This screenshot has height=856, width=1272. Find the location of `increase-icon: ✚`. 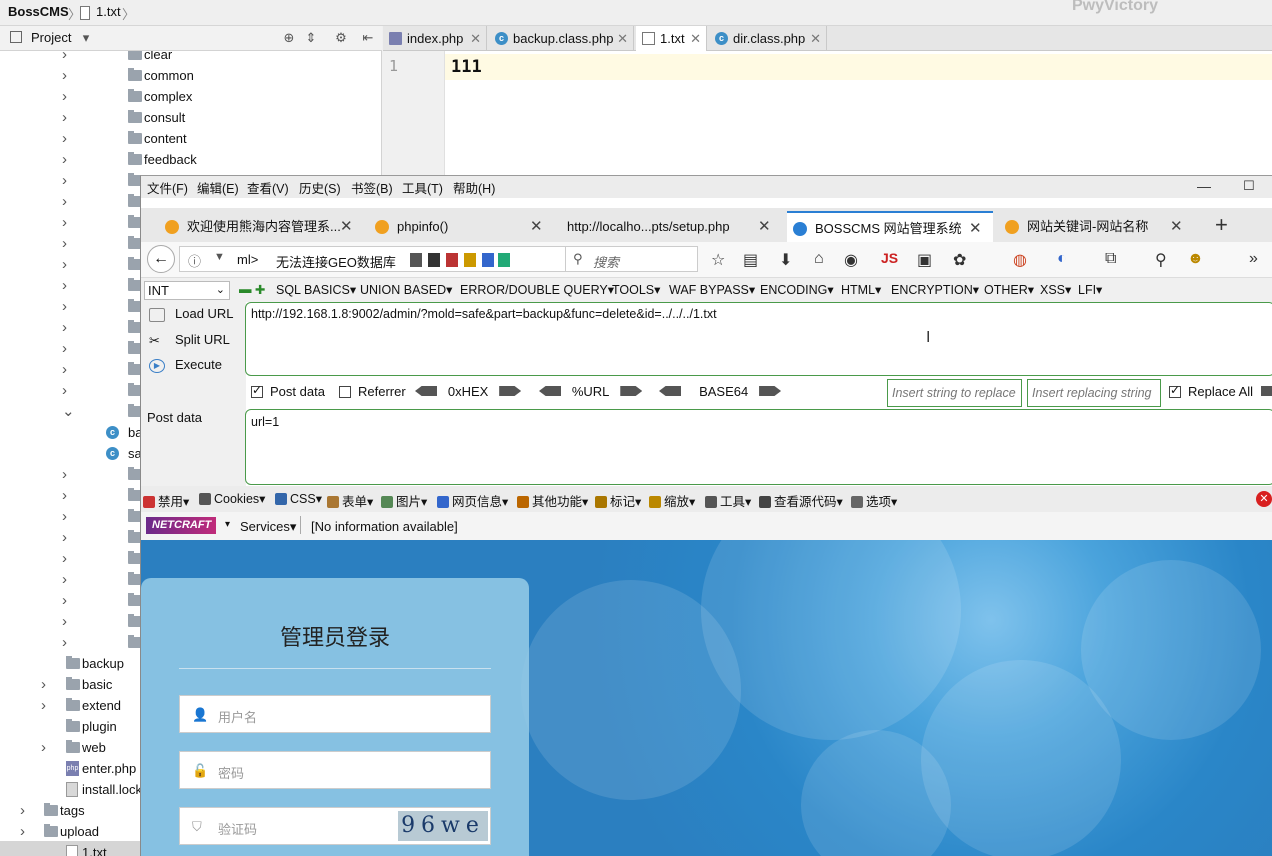

increase-icon: ✚ is located at coordinates (260, 289).